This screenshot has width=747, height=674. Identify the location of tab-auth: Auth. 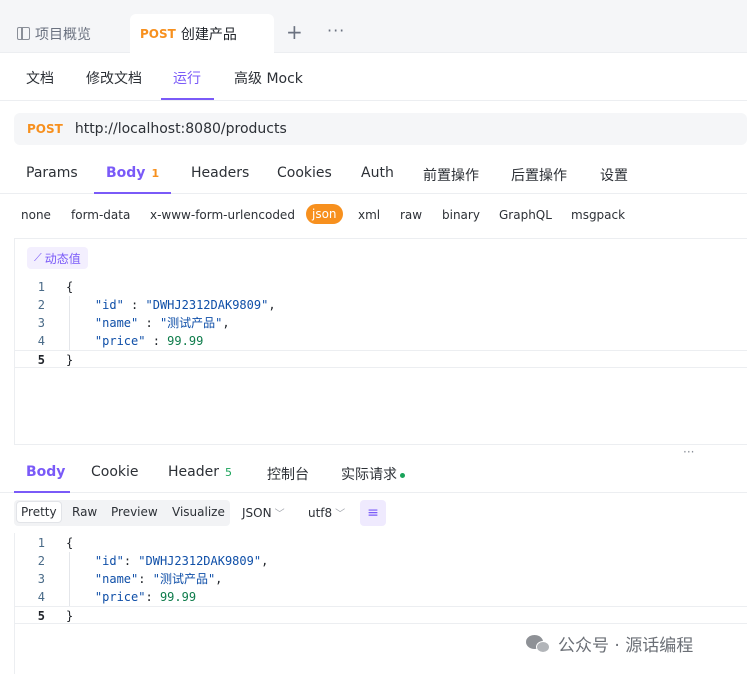
(377, 173).